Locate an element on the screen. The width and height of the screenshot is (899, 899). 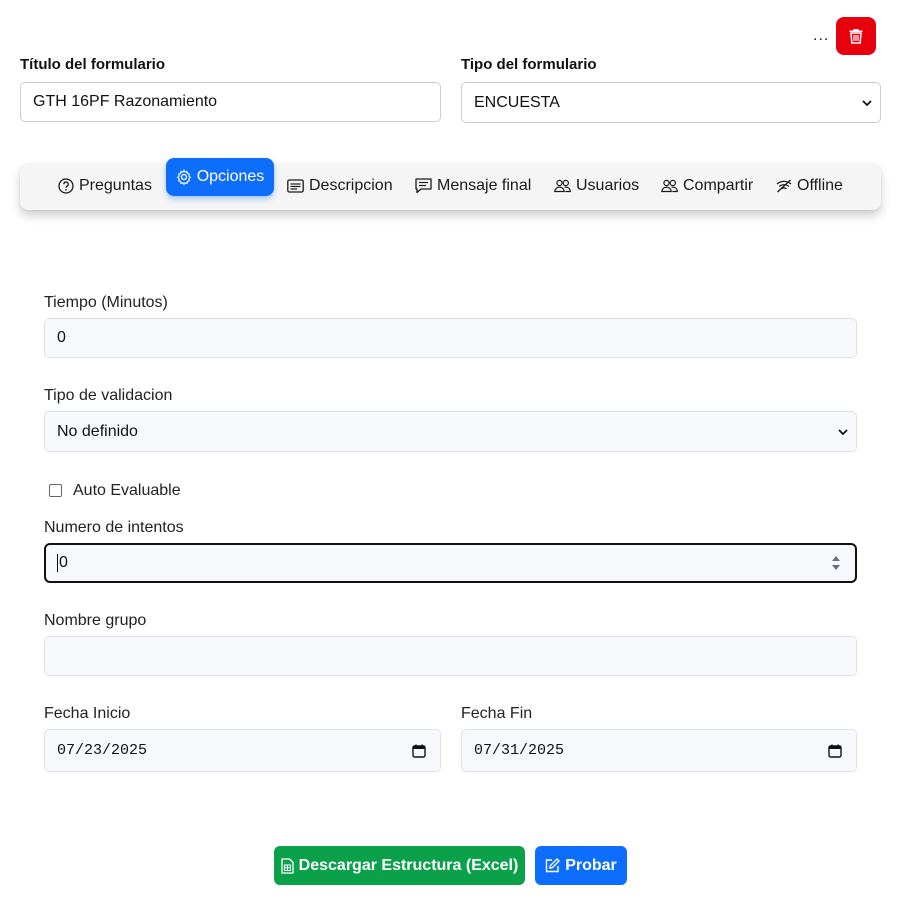
validation-value: No definido is located at coordinates (97, 431).